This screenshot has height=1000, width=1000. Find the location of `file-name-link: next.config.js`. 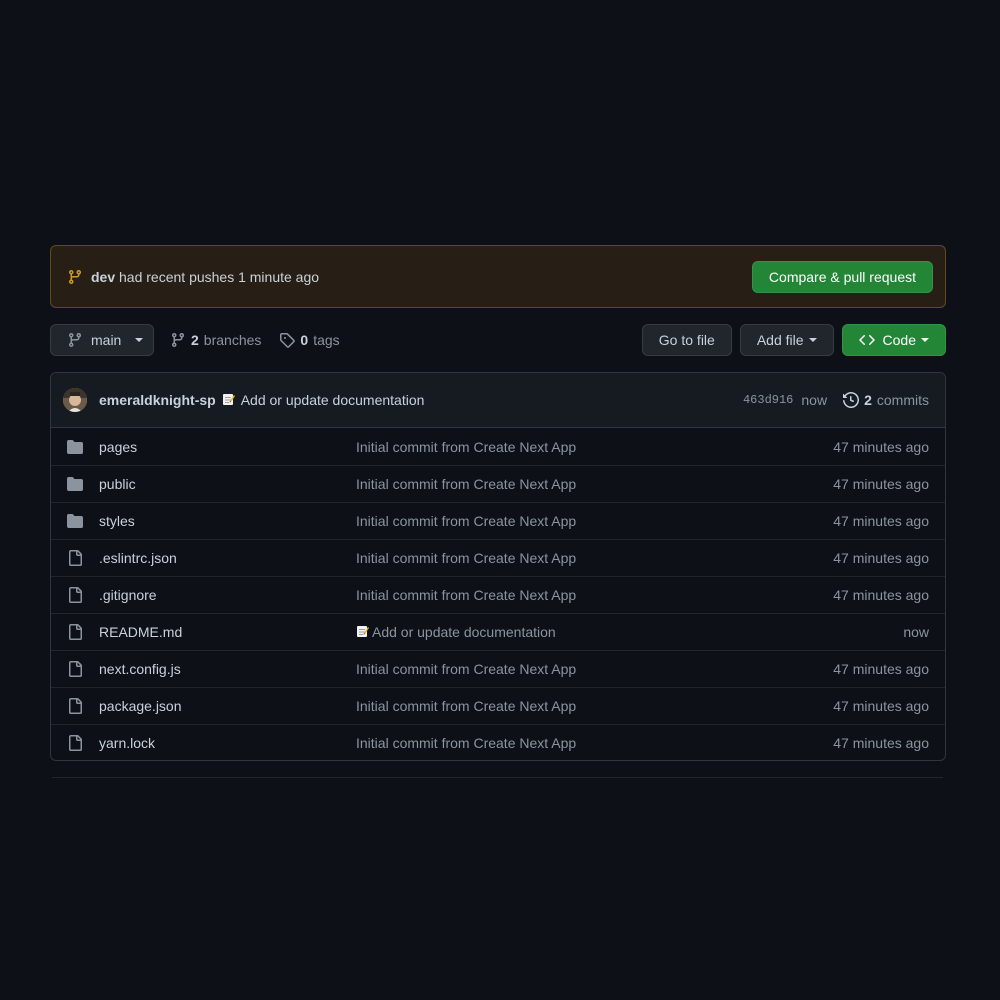

file-name-link: next.config.js is located at coordinates (227, 669).